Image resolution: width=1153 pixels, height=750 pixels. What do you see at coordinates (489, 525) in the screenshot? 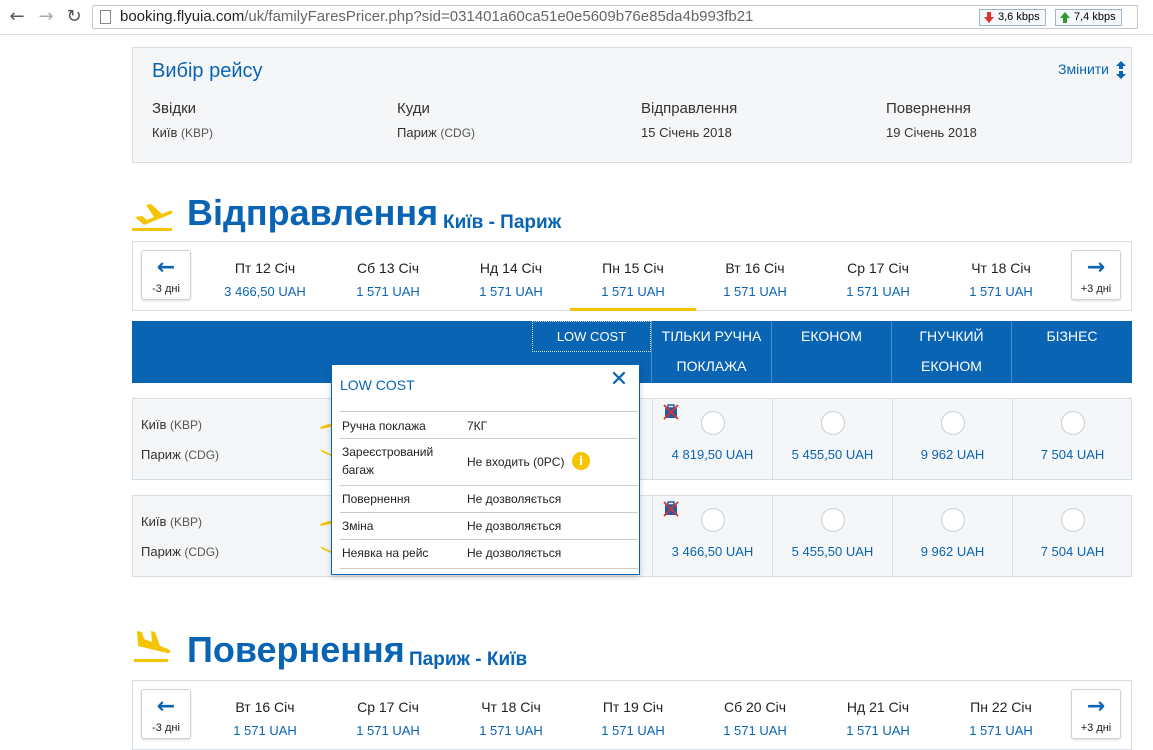
I see `popup-row-change: Зміна Не дозволяється` at bounding box center [489, 525].